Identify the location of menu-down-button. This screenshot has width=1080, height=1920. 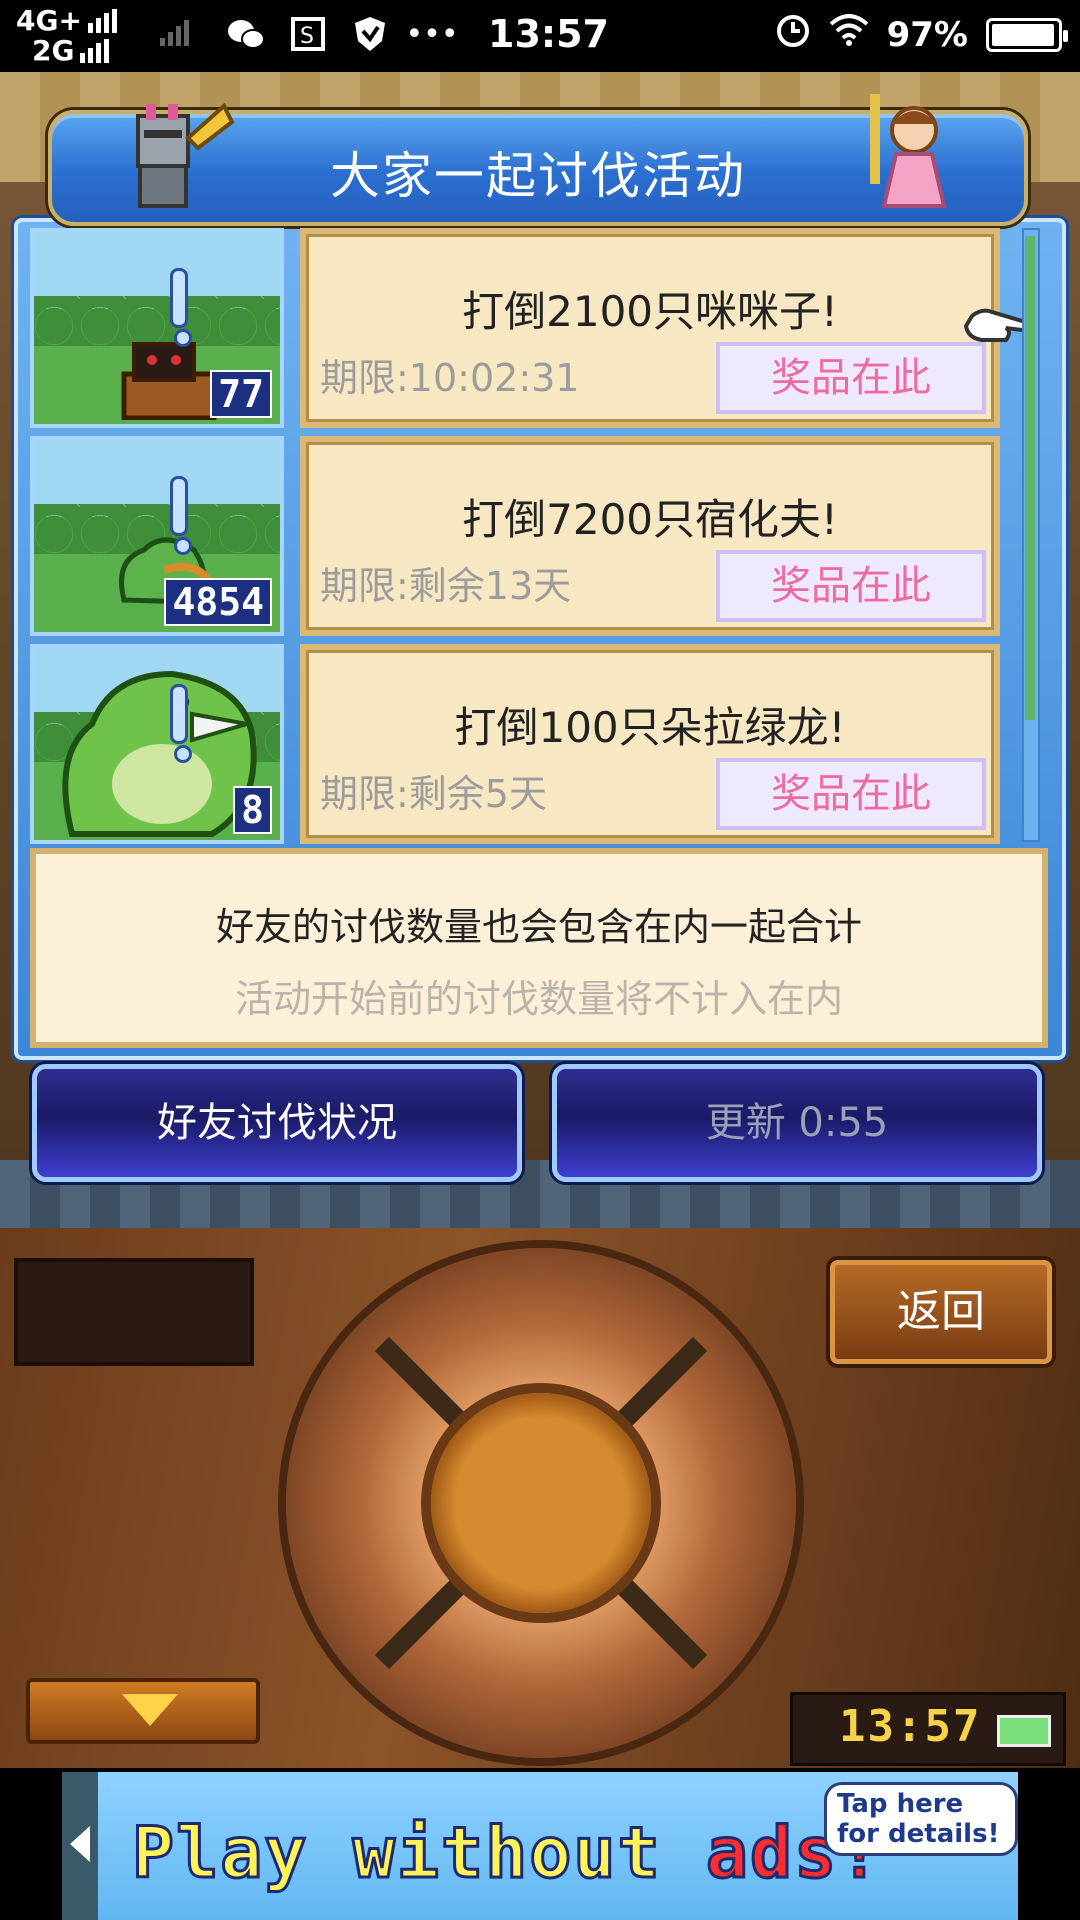
(143, 1711).